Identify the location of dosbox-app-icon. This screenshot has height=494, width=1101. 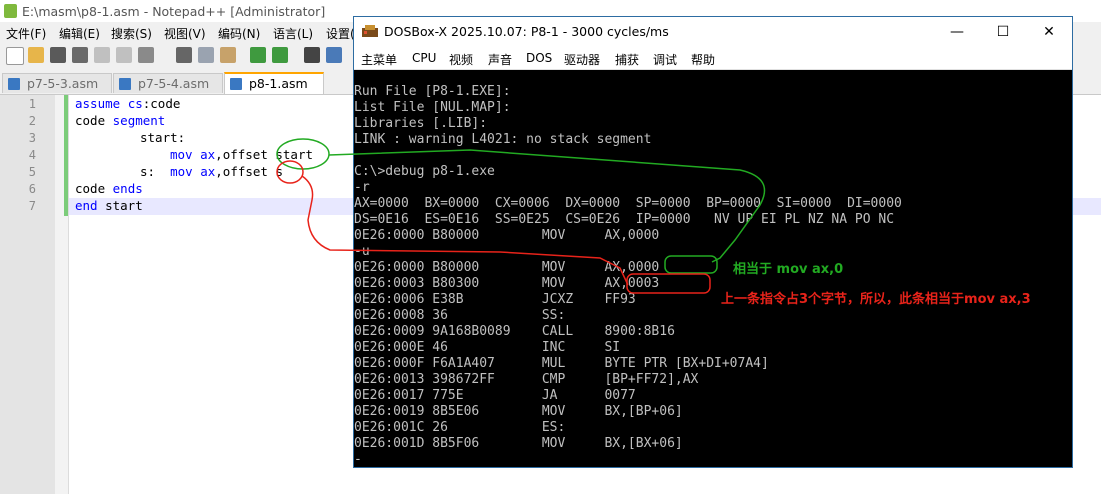
(370, 31).